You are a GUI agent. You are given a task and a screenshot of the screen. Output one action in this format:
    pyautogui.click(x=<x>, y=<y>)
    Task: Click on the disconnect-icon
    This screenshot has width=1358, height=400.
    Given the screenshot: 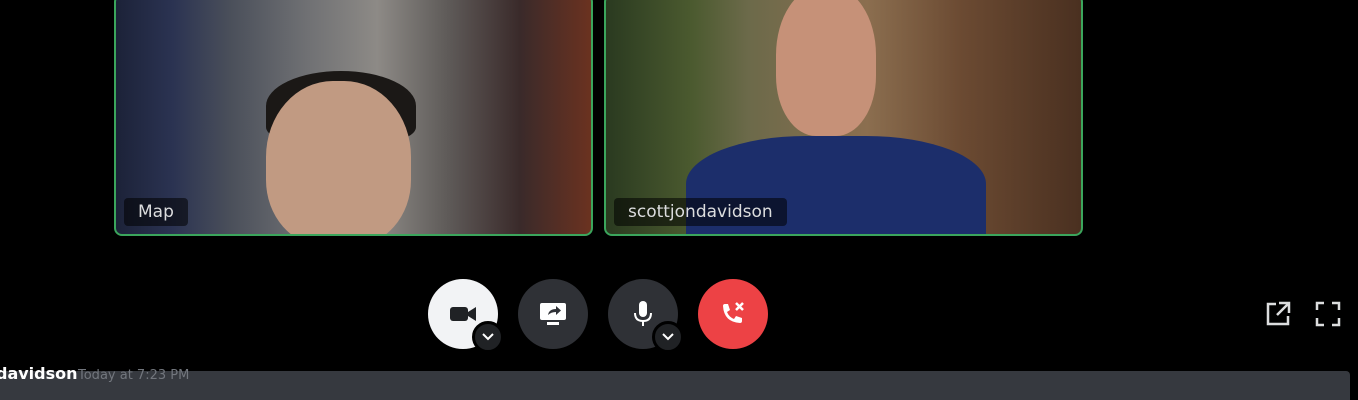 What is the action you would take?
    pyautogui.click(x=733, y=312)
    